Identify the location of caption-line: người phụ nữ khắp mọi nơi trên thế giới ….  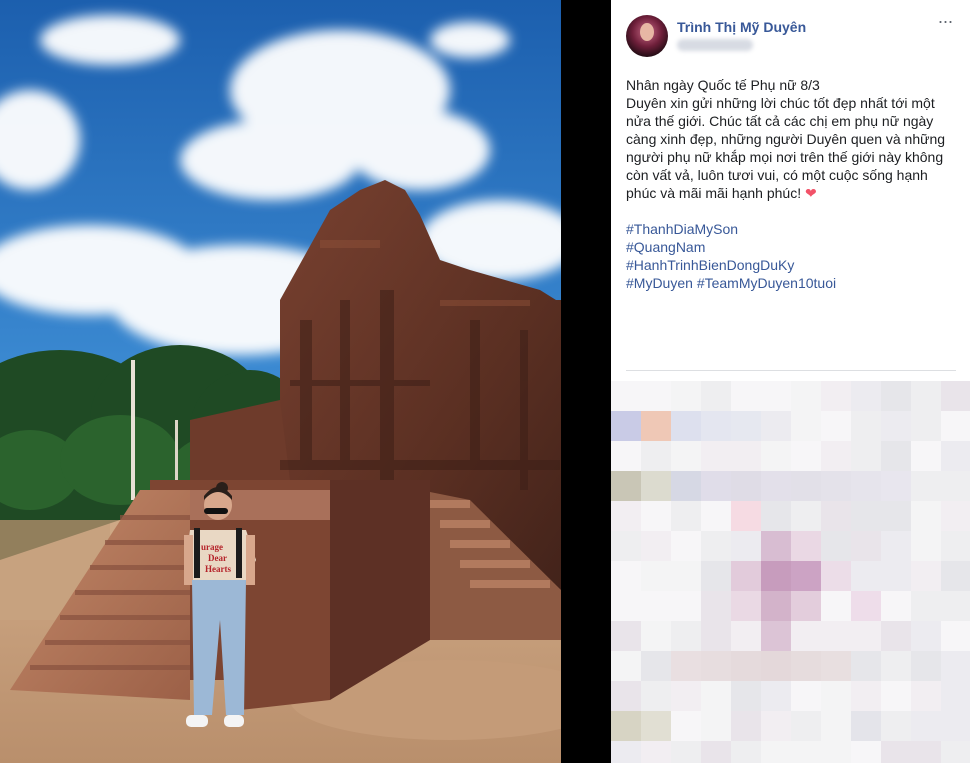
(785, 157).